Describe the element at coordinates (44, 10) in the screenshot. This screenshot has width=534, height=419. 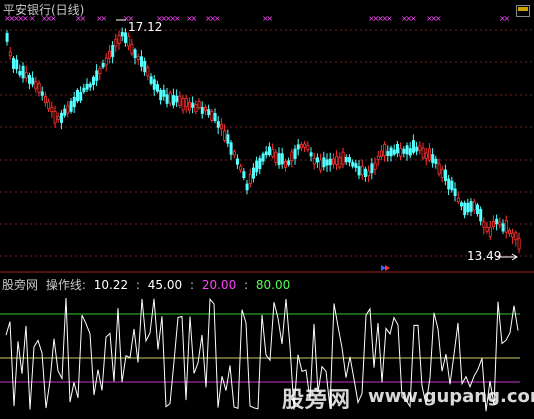
I see `chart-title: 平安银行(日线)` at that location.